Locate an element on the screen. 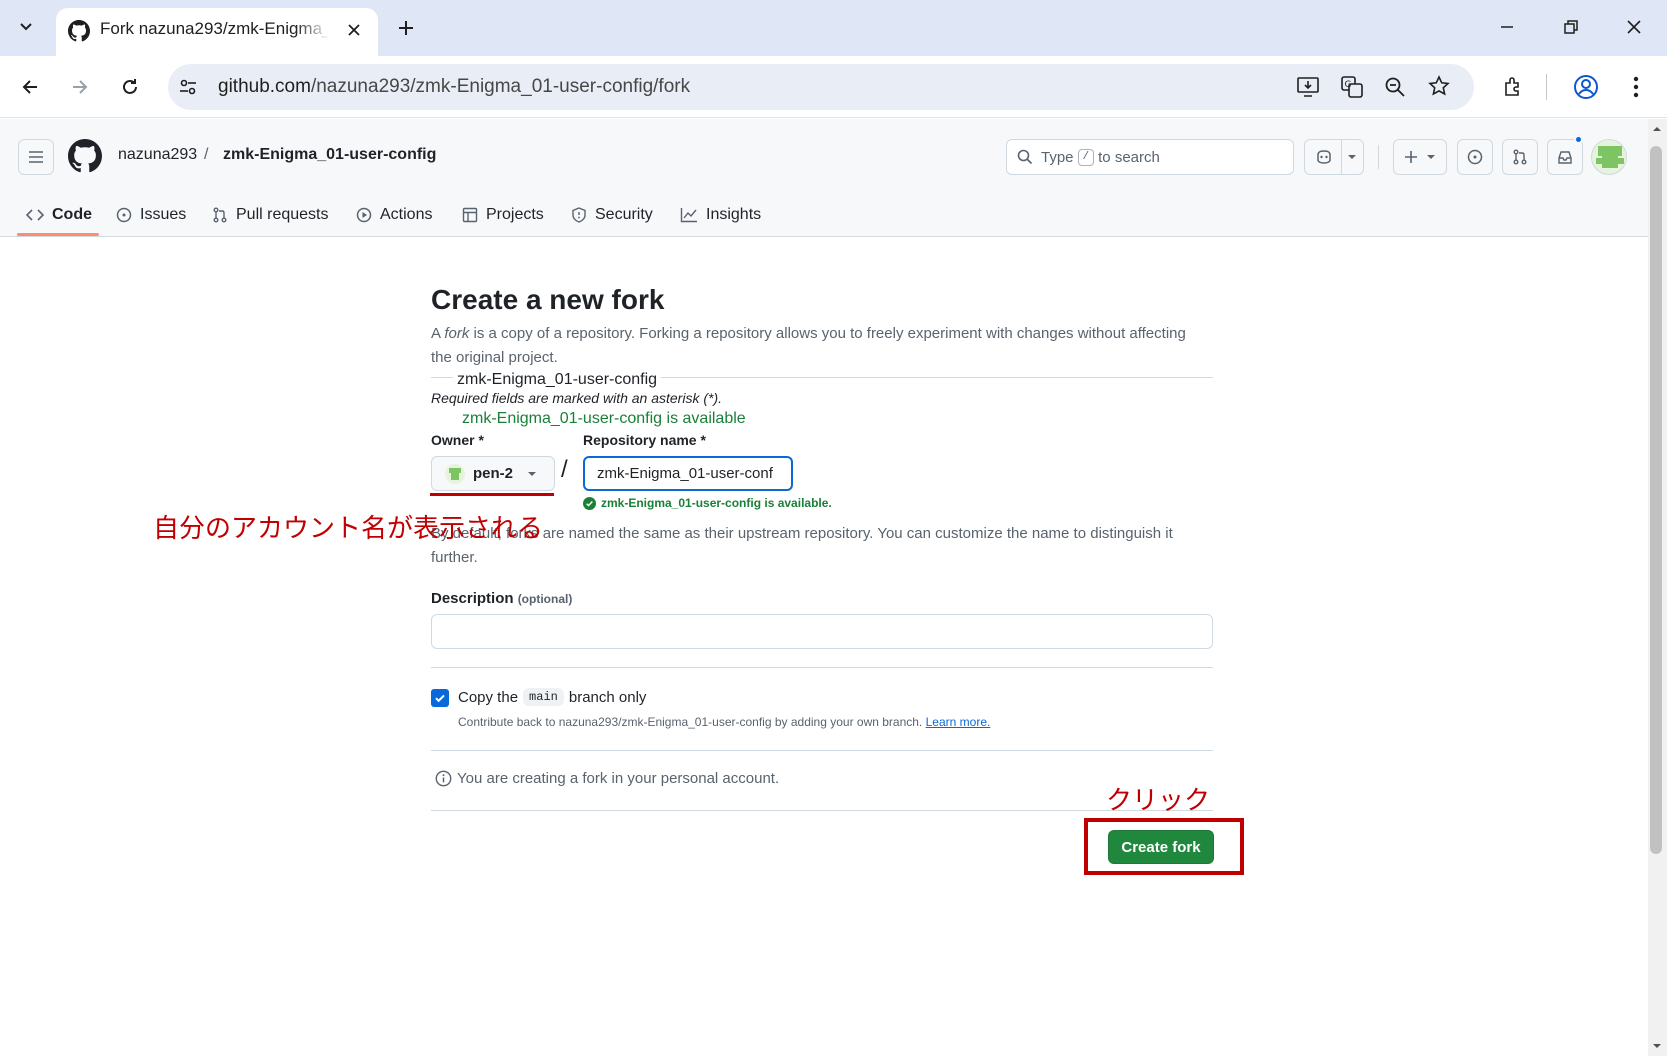 The height and width of the screenshot is (1056, 1667). availability-text: zmk-Enigma_01-user-config is available. is located at coordinates (716, 503).